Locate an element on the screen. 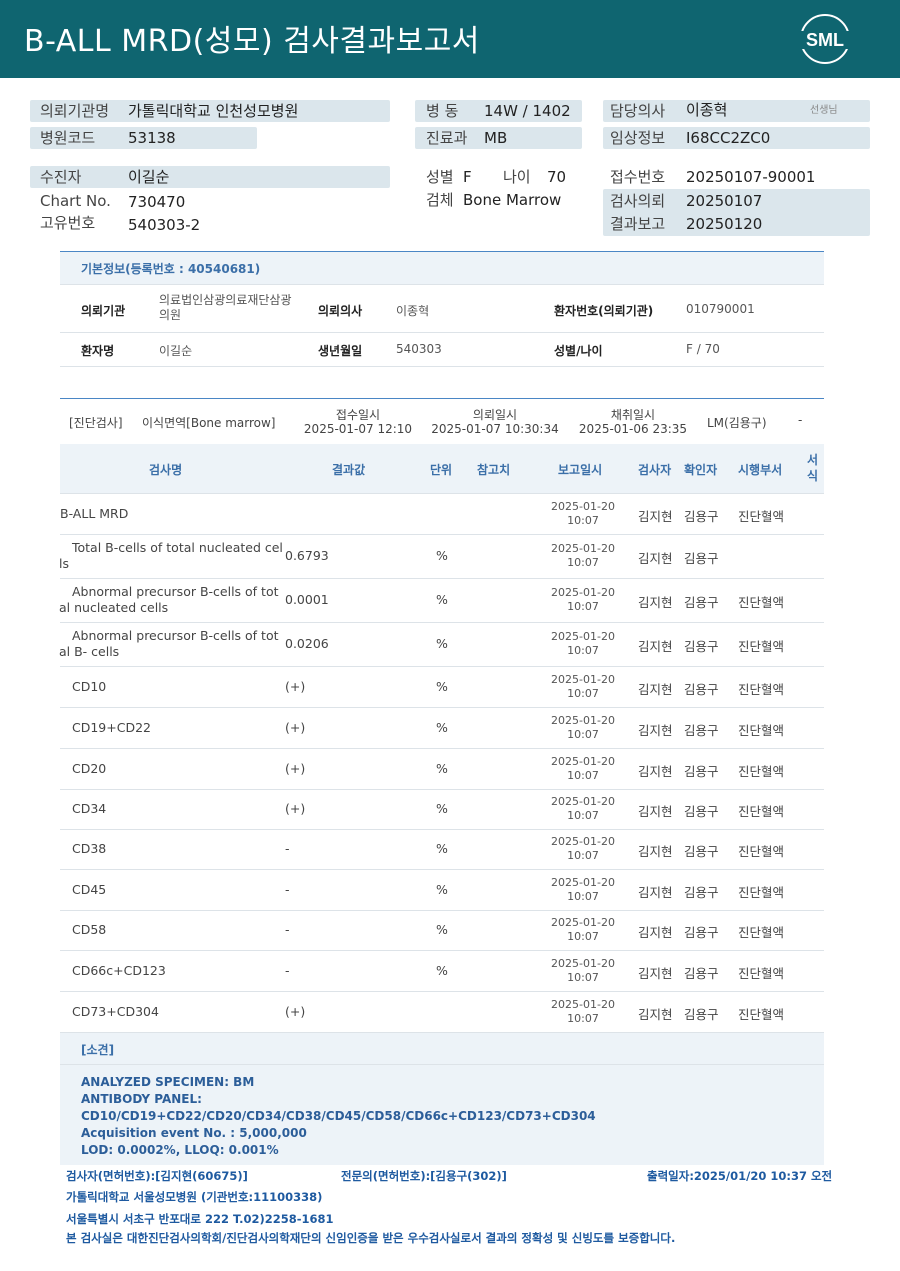 This screenshot has width=900, height=1271. th-result: 결과값 is located at coordinates (349, 470).